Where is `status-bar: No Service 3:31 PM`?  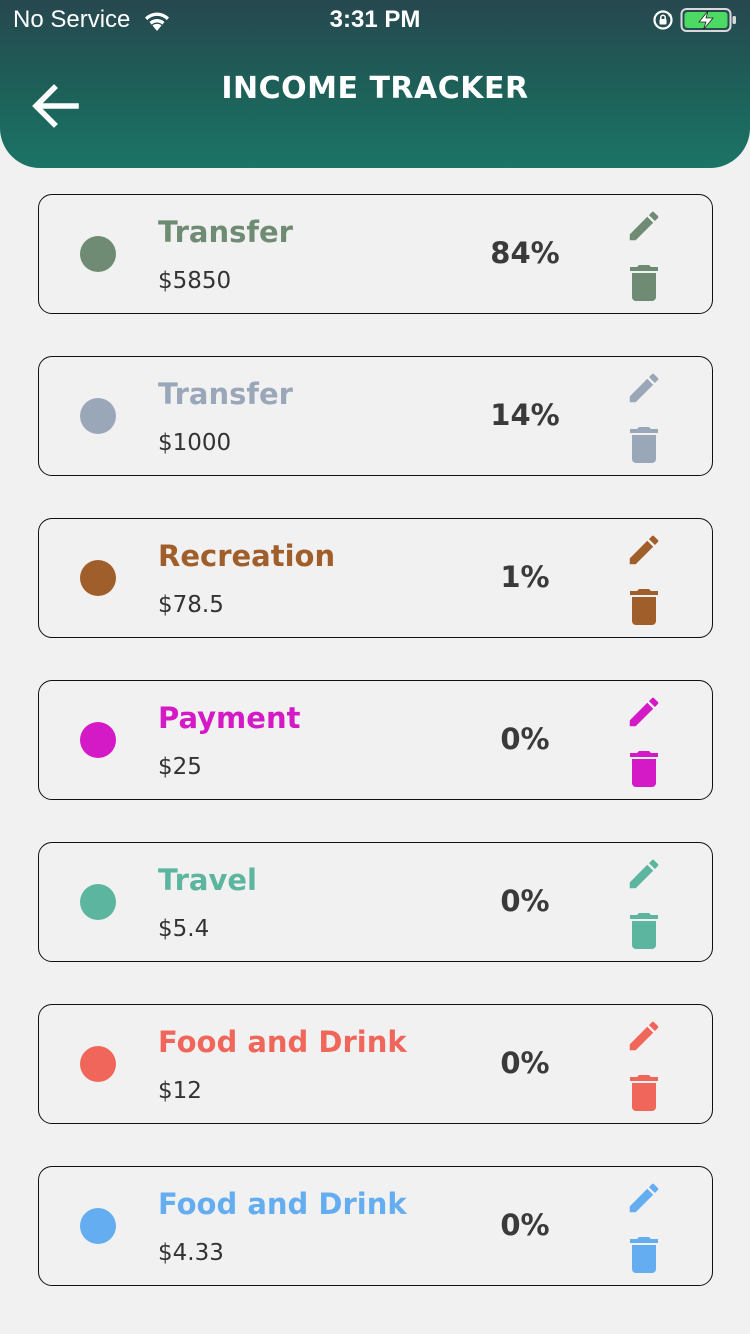
status-bar: No Service 3:31 PM is located at coordinates (375, 20).